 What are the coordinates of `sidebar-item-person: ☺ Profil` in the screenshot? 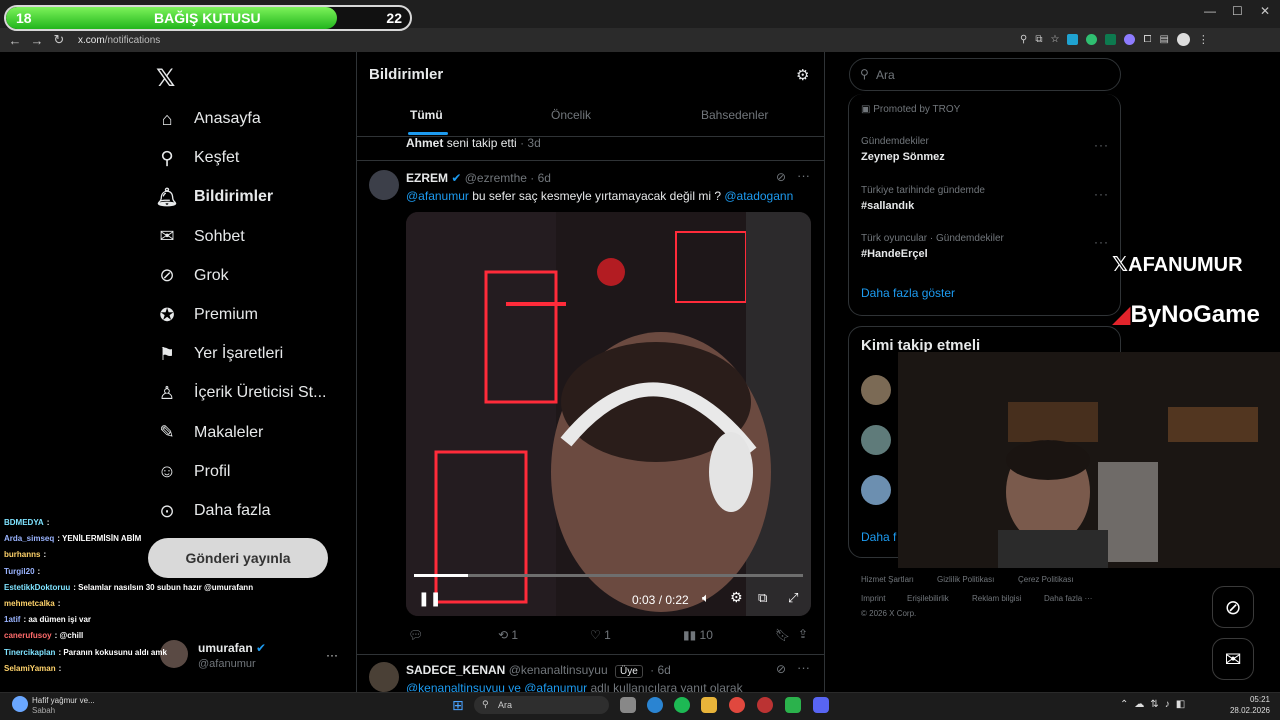 It's located at (193, 472).